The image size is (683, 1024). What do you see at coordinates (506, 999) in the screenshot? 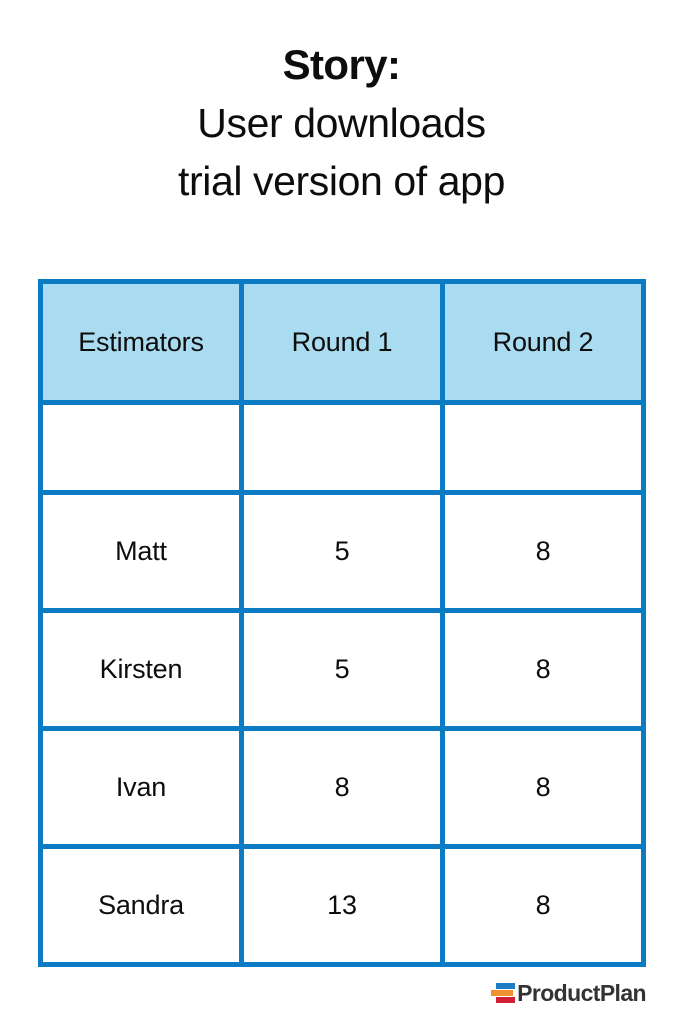
I see `logo-bar-bottom` at bounding box center [506, 999].